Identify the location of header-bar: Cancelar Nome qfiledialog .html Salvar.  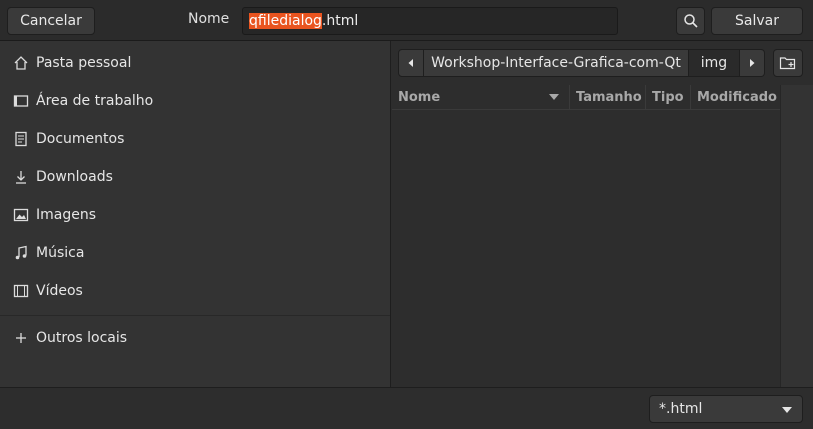
(406, 20).